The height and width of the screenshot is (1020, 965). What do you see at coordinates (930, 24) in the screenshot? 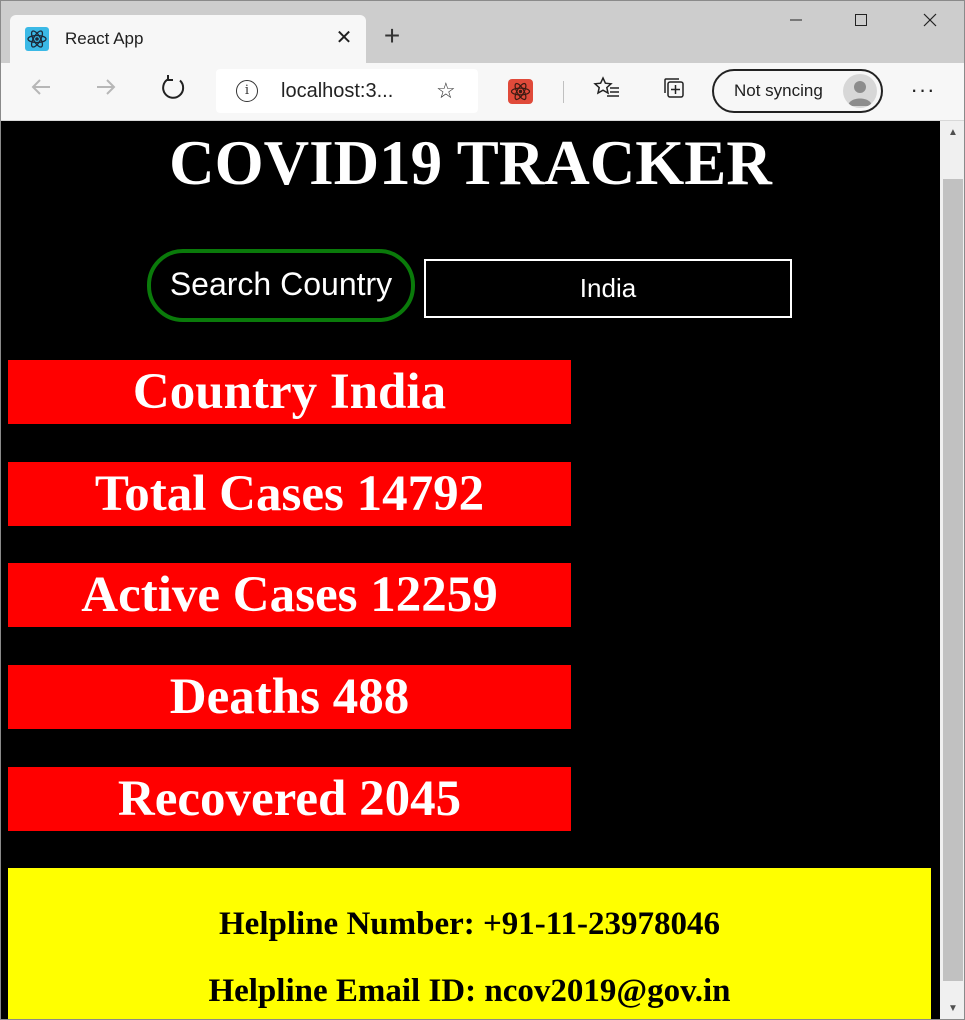
I see `window-close-icon` at bounding box center [930, 24].